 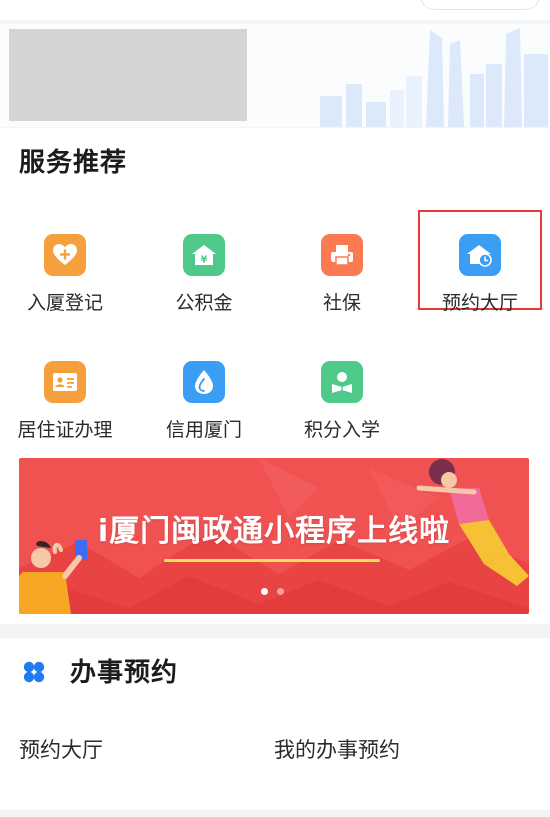 What do you see at coordinates (280, 591) in the screenshot?
I see `carousel-dot` at bounding box center [280, 591].